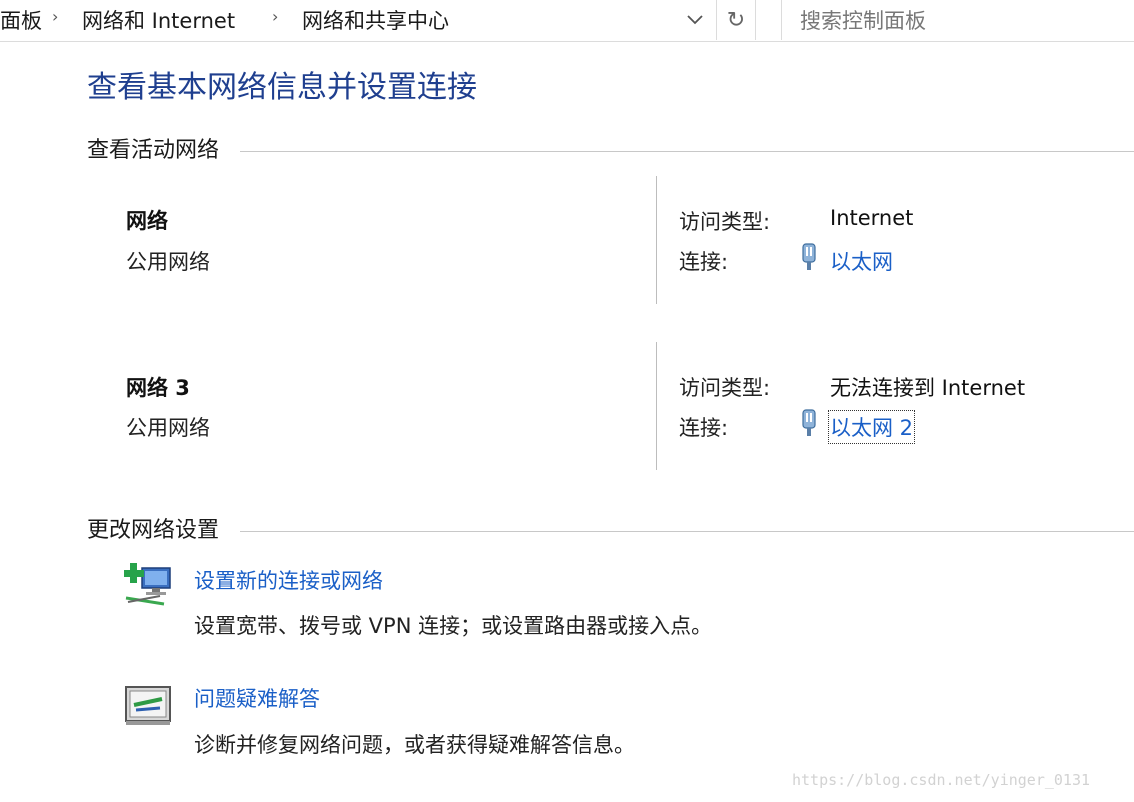 The image size is (1134, 802). I want to click on connection-link-ethernet-2: 以太网 2, so click(871, 427).